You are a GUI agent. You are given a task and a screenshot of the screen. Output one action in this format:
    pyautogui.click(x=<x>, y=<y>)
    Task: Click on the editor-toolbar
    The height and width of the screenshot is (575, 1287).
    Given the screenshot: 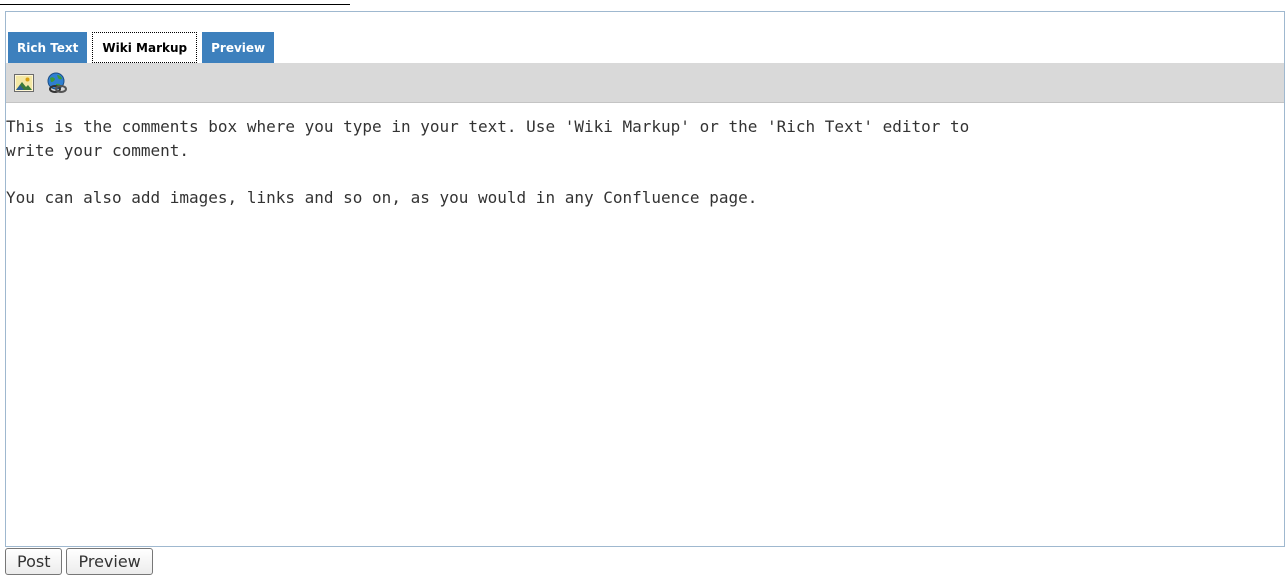 What is the action you would take?
    pyautogui.click(x=645, y=83)
    